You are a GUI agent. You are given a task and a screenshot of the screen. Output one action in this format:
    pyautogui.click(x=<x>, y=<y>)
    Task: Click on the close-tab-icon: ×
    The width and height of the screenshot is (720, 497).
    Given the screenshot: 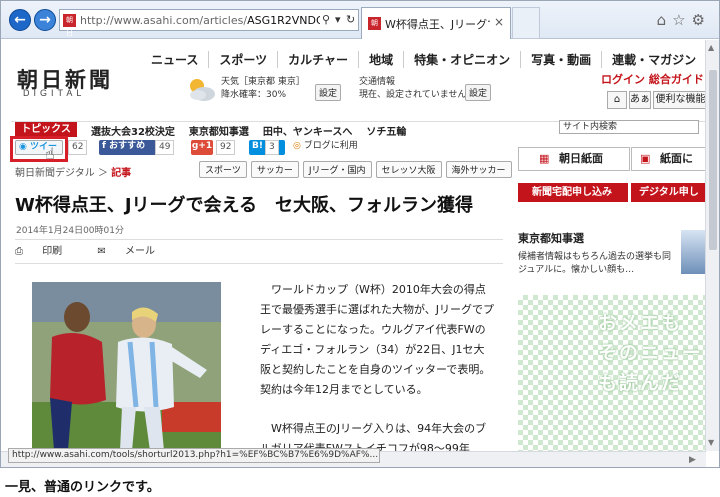 What is the action you would take?
    pyautogui.click(x=499, y=22)
    